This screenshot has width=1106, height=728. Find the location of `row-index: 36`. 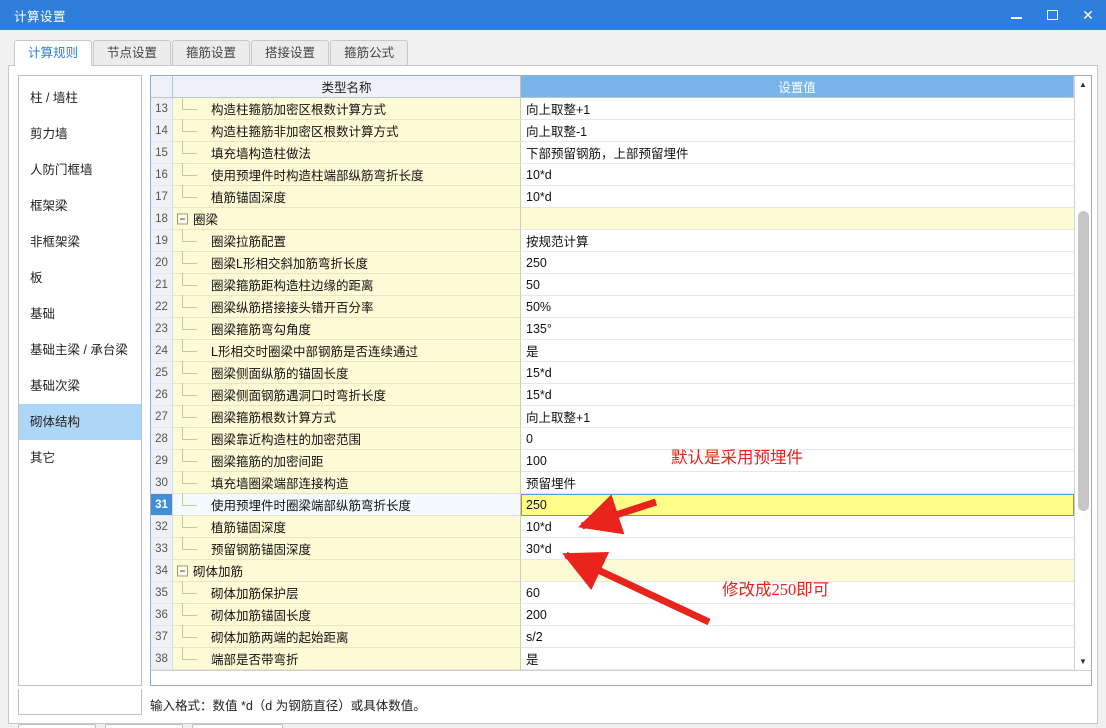

row-index: 36 is located at coordinates (162, 615).